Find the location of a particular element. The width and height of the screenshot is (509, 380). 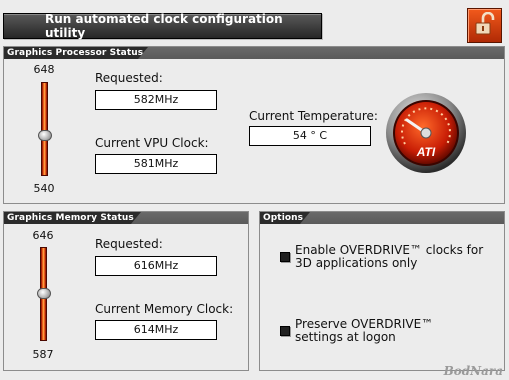

gpu-requested-label: Requested: is located at coordinates (129, 78).